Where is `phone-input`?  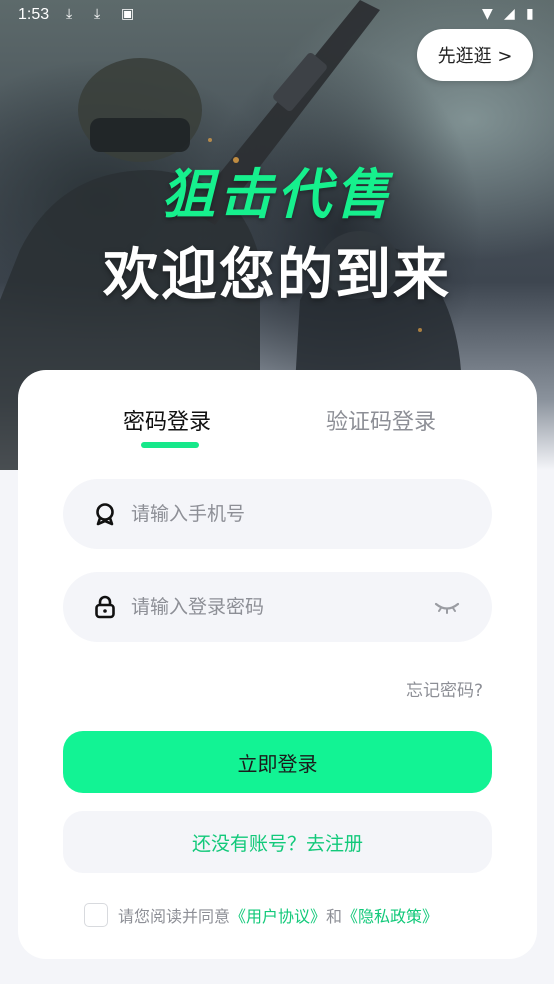
phone-input is located at coordinates (281, 514).